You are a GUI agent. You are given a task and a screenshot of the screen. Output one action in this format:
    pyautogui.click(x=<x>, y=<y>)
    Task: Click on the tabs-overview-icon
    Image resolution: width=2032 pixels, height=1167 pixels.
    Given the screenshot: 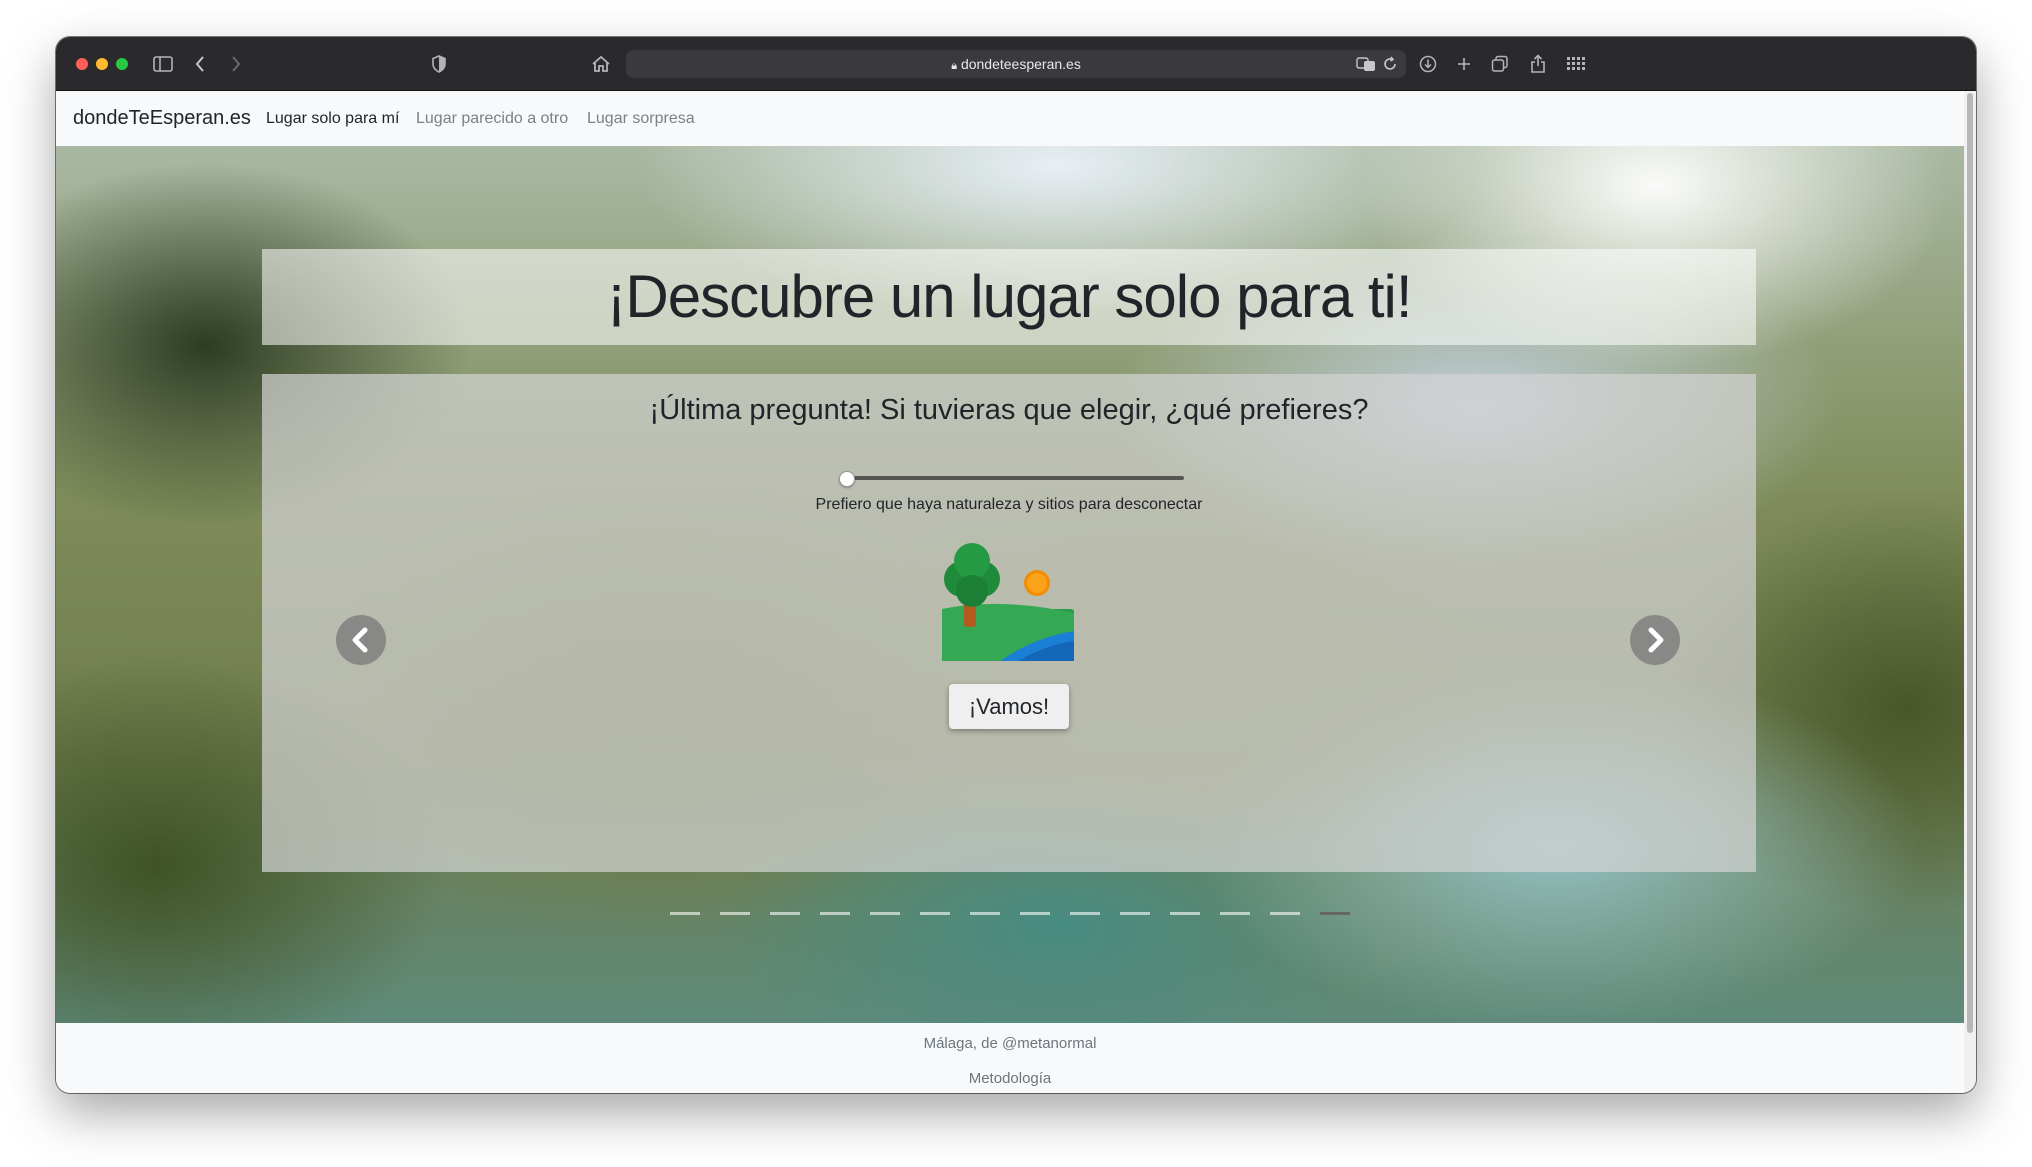 What is the action you would take?
    pyautogui.click(x=1500, y=64)
    